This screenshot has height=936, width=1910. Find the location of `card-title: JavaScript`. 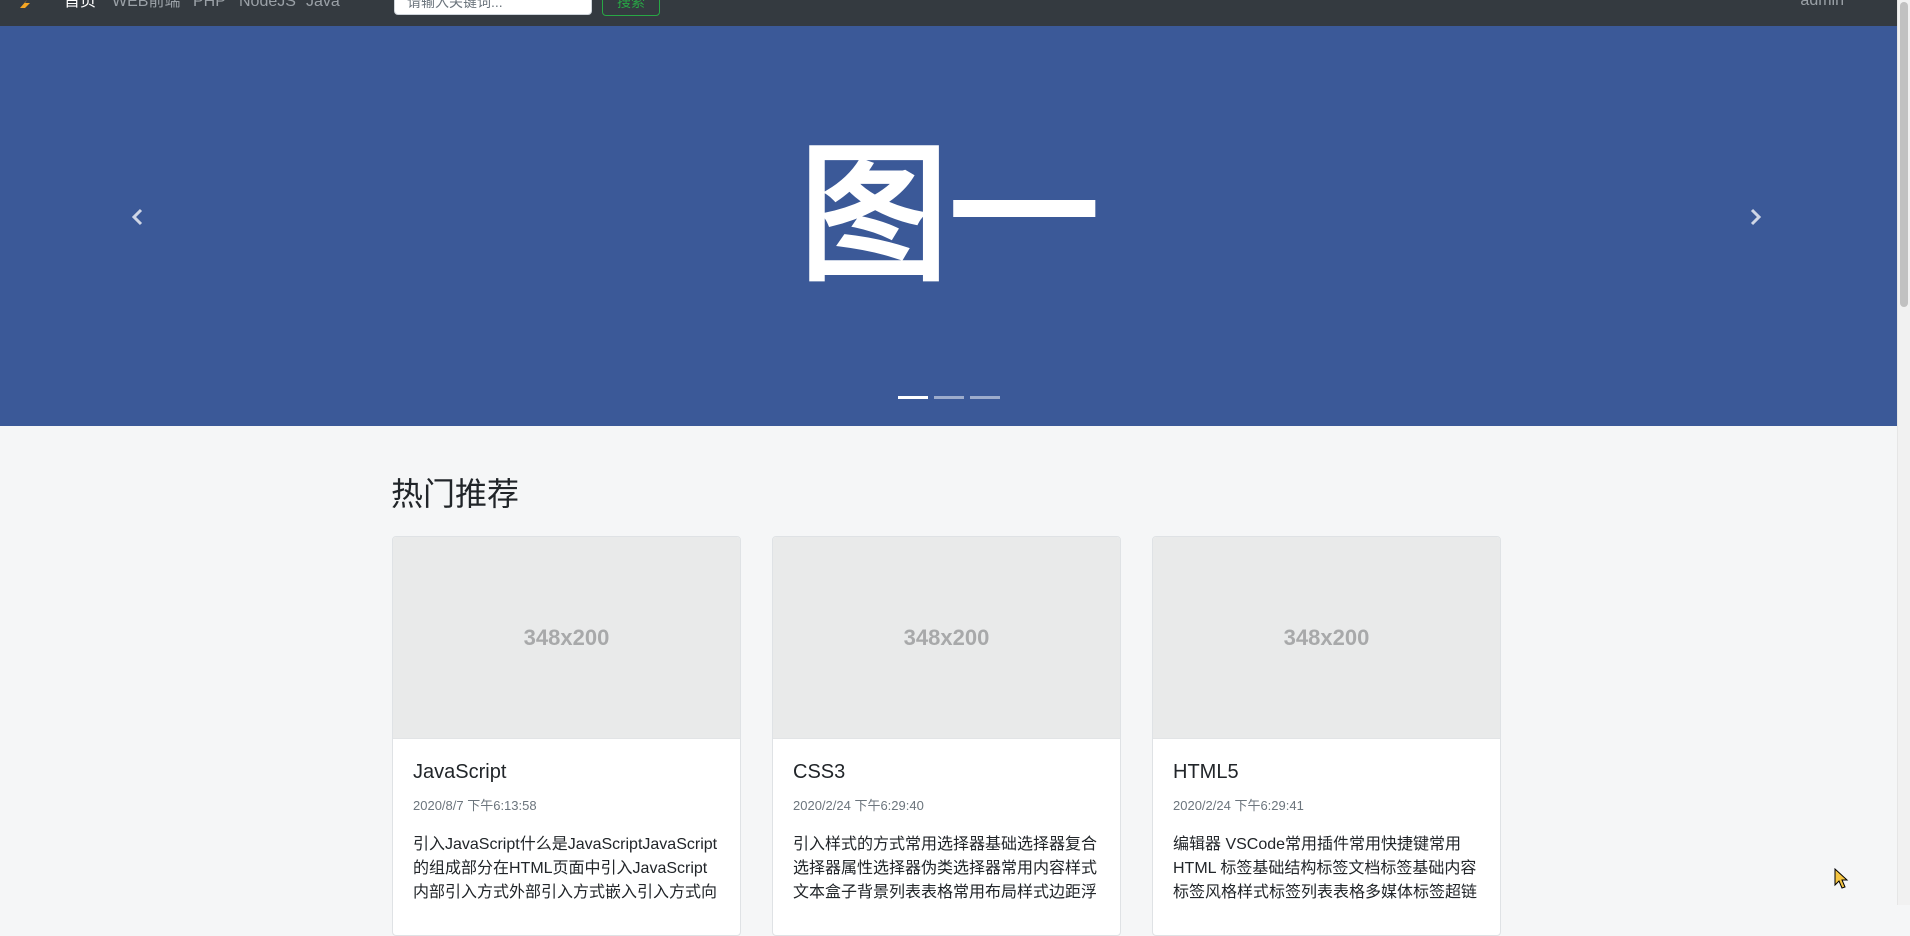

card-title: JavaScript is located at coordinates (459, 772).